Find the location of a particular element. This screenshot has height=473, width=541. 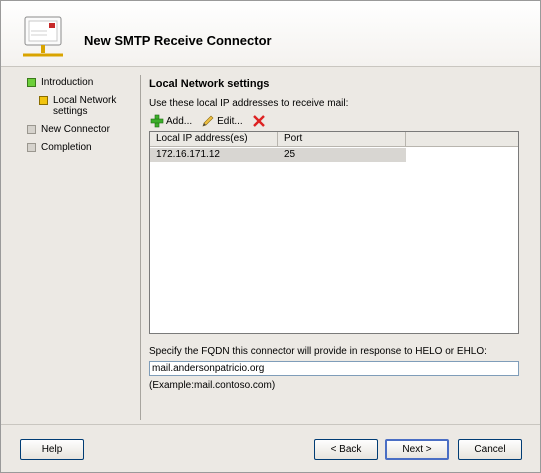

red-x-icon is located at coordinates (258, 121).